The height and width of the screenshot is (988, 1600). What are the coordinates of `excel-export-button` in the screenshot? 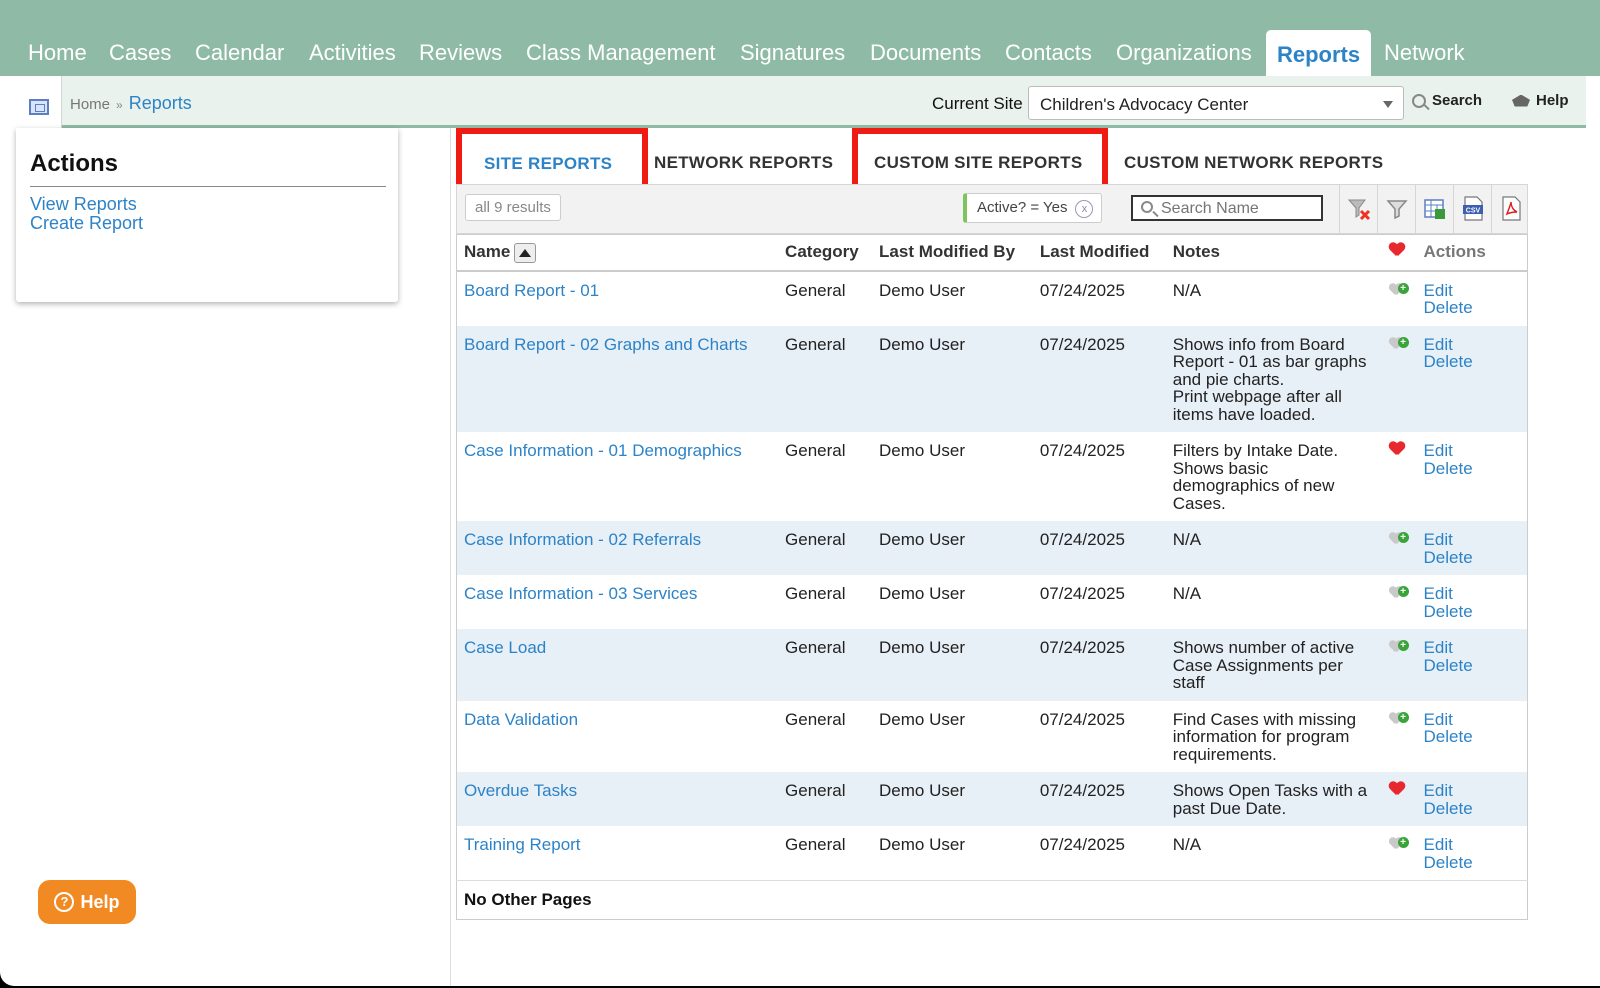 It's located at (1434, 209).